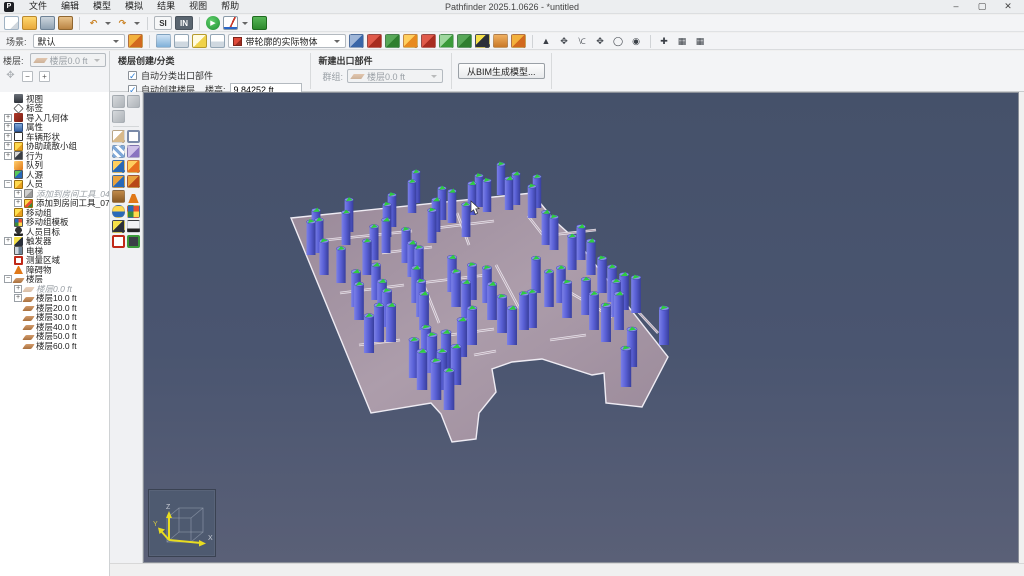  What do you see at coordinates (582, 41) in the screenshot?
I see `walk-mode-icon: ⟈` at bounding box center [582, 41].